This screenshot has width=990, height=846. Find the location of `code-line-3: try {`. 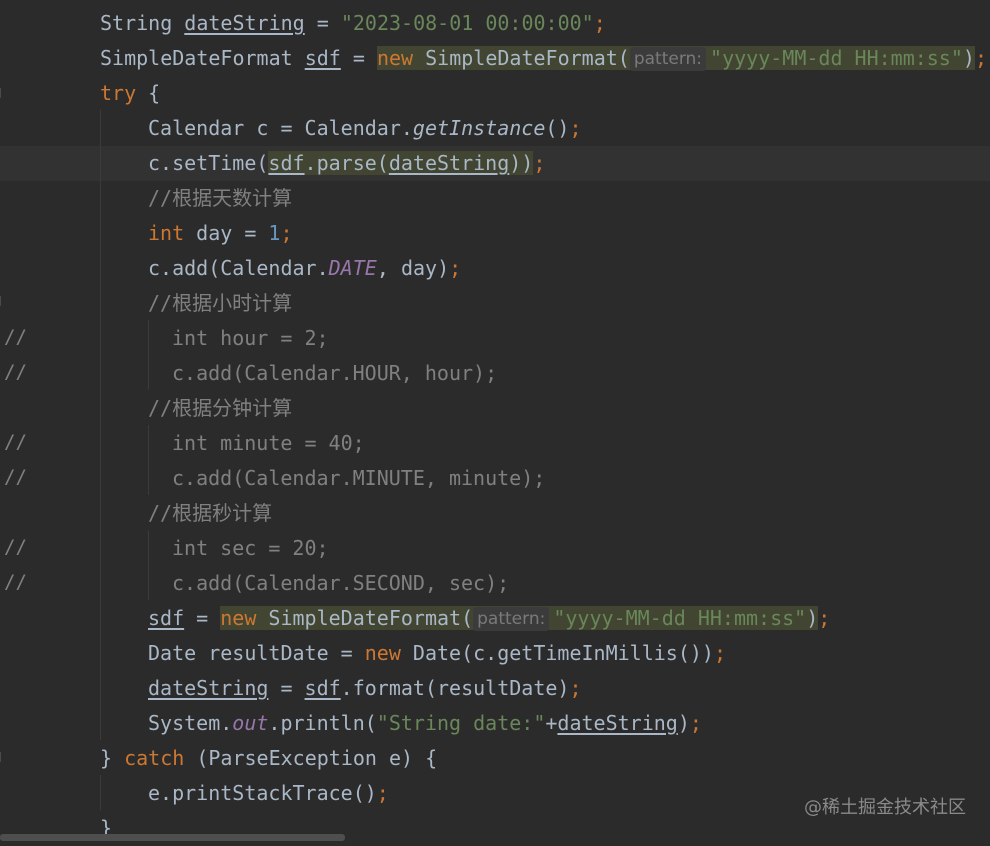

code-line-3: try { is located at coordinates (130, 93).